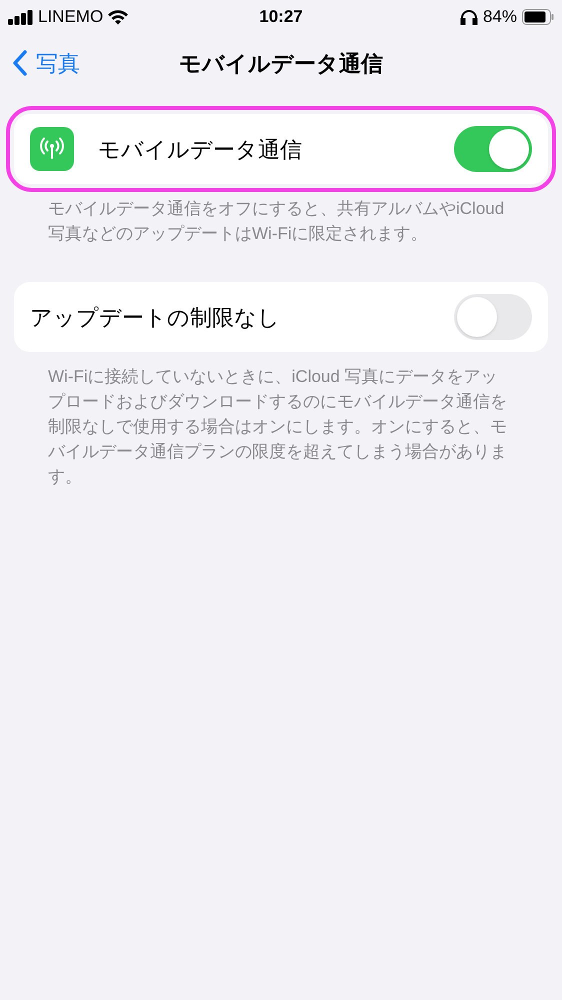 This screenshot has height=1000, width=562. I want to click on antenna-icon, so click(52, 149).